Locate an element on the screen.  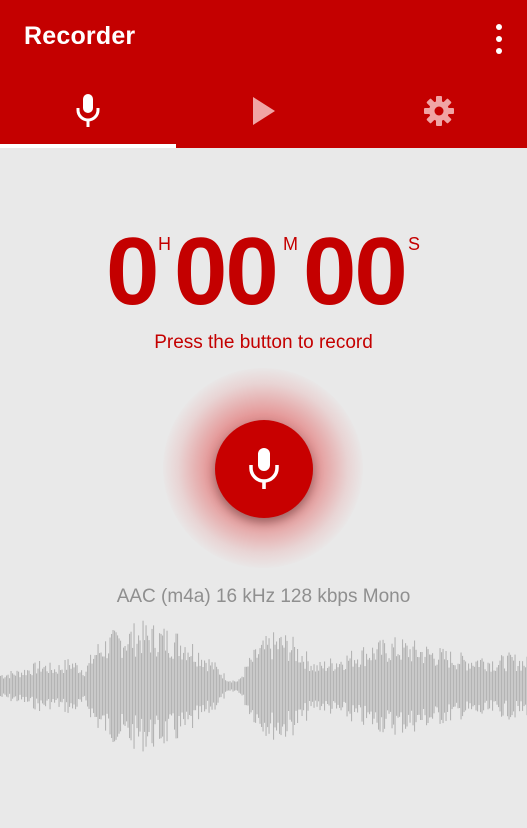
elapsed-timer: 0 H 00 M 00 S is located at coordinates (263, 272).